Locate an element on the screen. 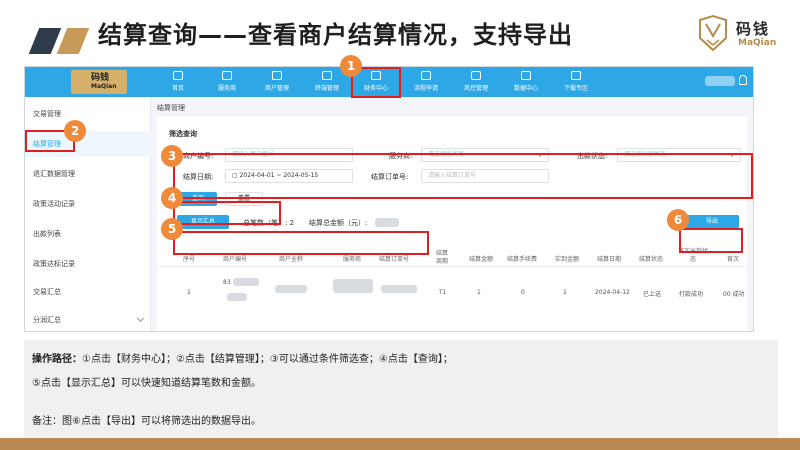 Image resolution: width=800 pixels, height=450 pixels. chevron-down-icon is located at coordinates (140, 318).